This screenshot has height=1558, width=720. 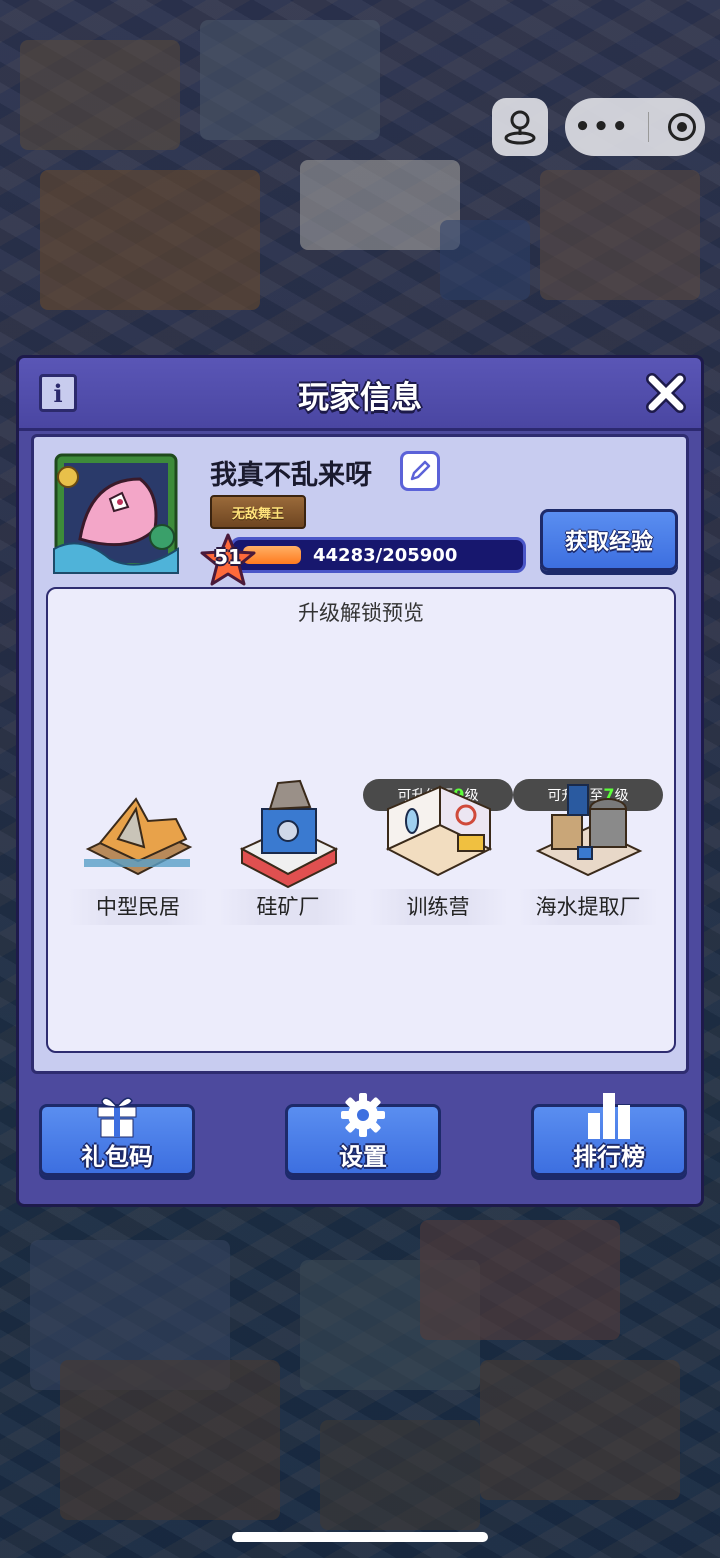 What do you see at coordinates (635, 127) in the screenshot?
I see `miniprogram-capsule: •••` at bounding box center [635, 127].